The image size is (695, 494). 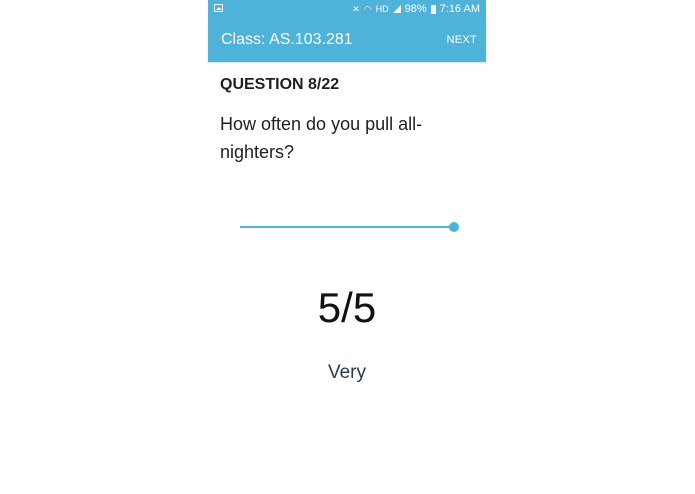 I want to click on status-icons: ✕ ◠ HD 98% 7:16 AM, so click(x=416, y=9).